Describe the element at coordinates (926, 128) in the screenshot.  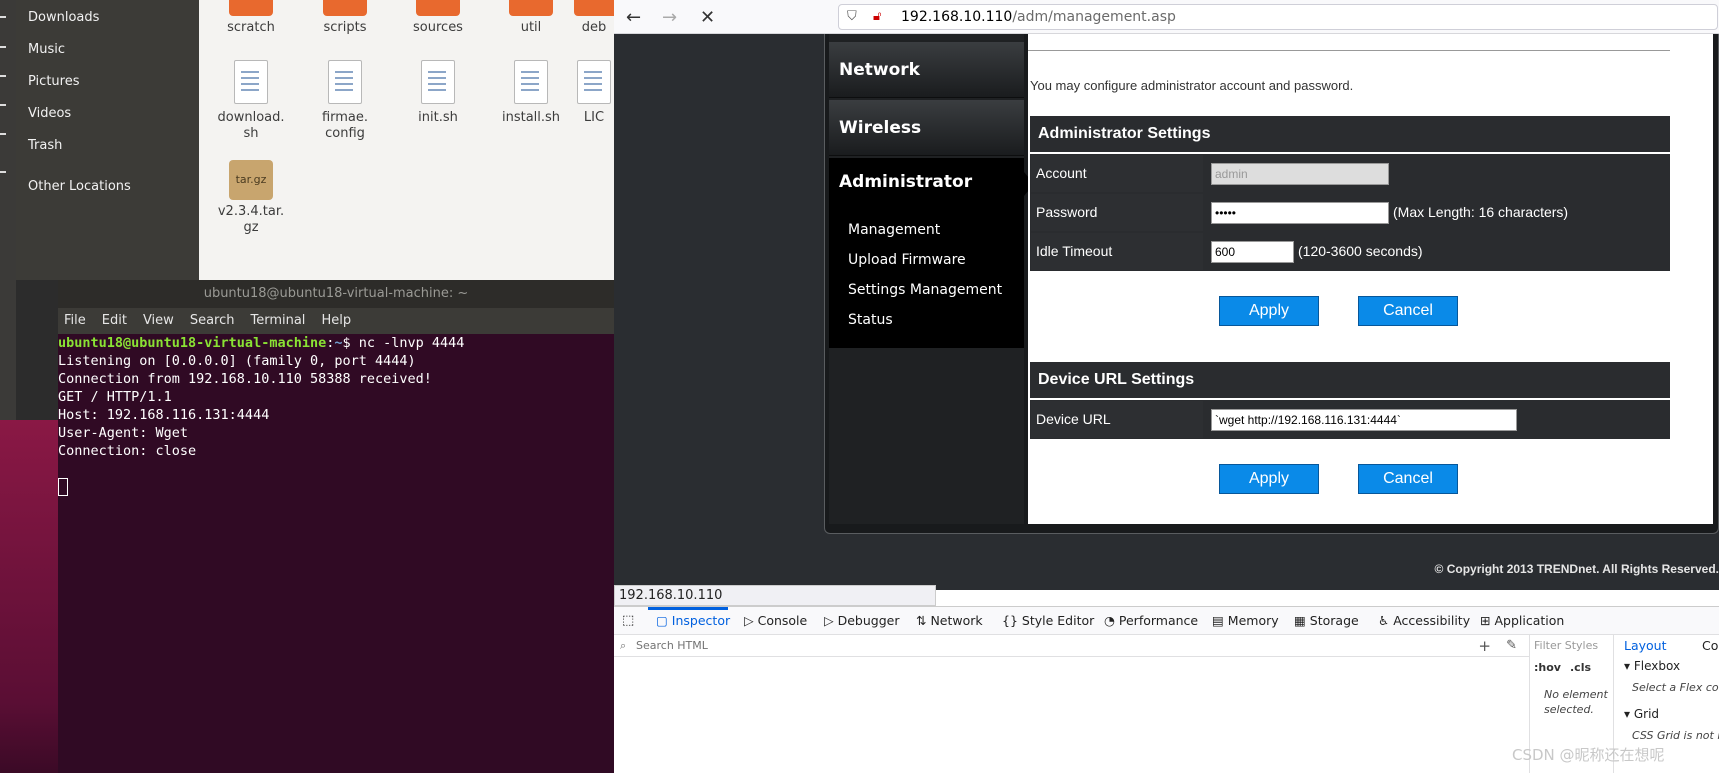
I see `menu-wireless: Wireless` at that location.